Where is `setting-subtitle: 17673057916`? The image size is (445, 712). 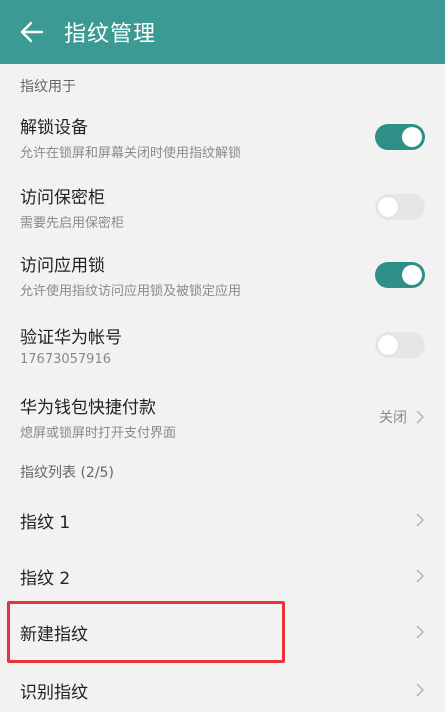
setting-subtitle: 17673057916 is located at coordinates (65, 359).